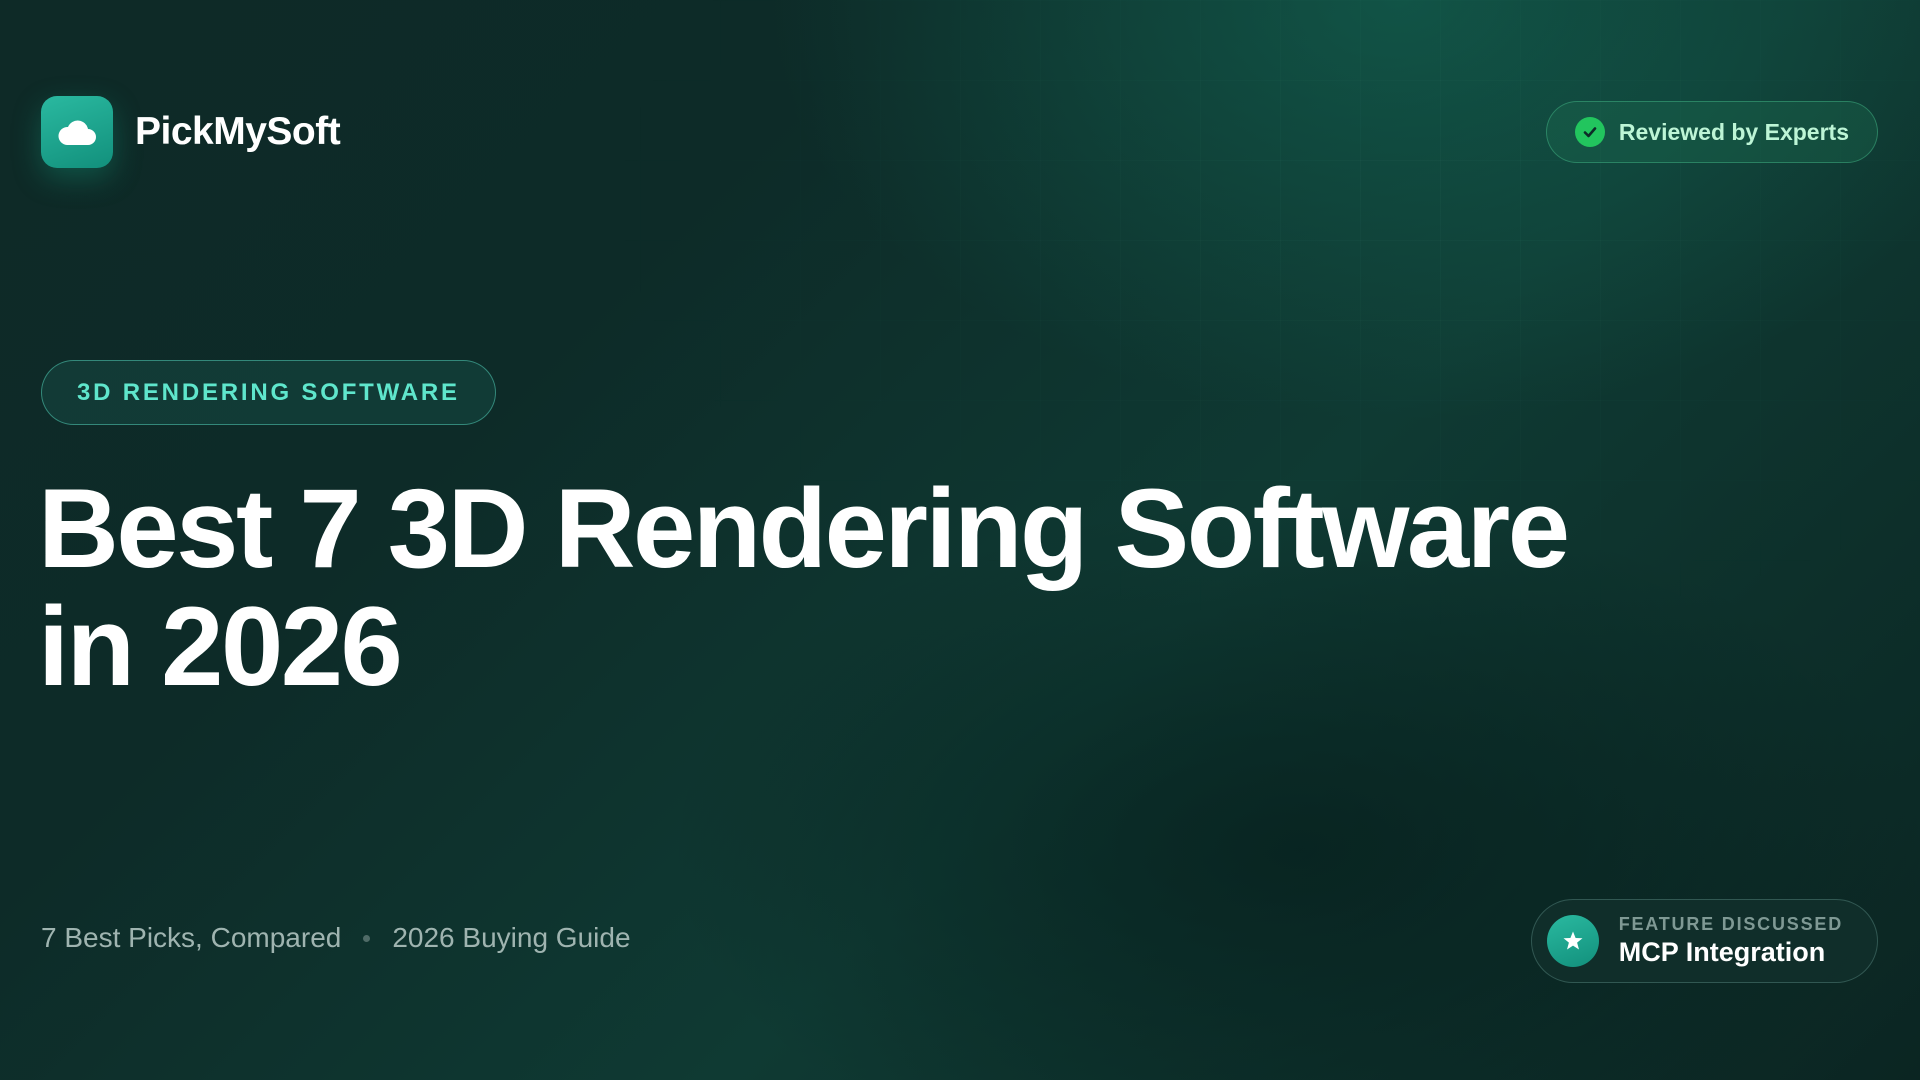 This screenshot has height=1080, width=1920. What do you see at coordinates (191, 937) in the screenshot?
I see `meta-item-picks: 7 Best Picks, Compared` at bounding box center [191, 937].